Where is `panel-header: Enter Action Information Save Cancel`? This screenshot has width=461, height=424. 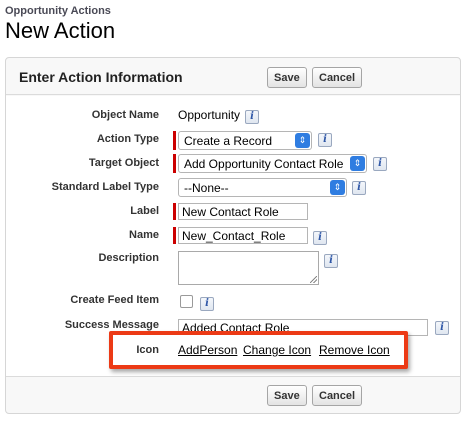
panel-header: Enter Action Information Save Cancel is located at coordinates (233, 76).